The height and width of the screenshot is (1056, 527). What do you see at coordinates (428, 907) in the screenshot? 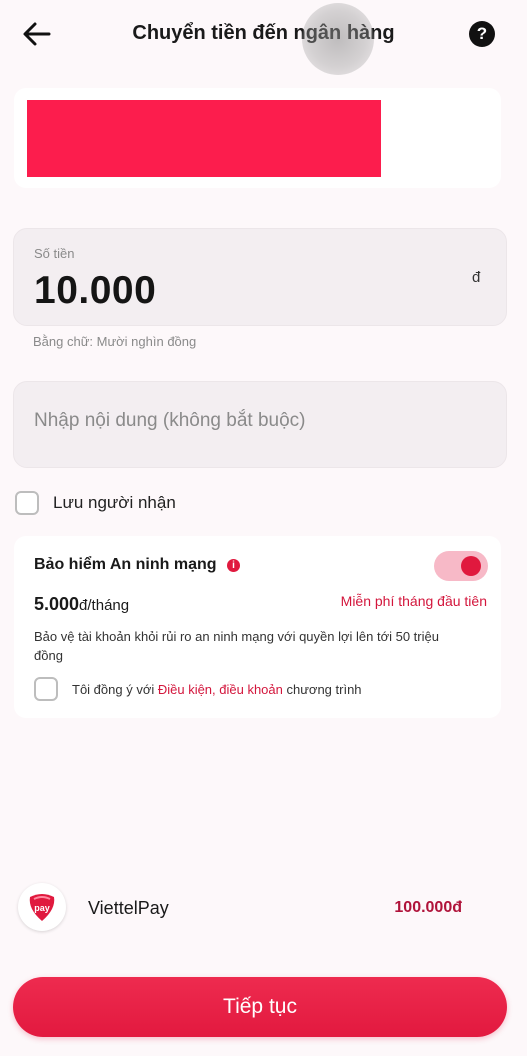
I see `payment-source-balance: 100.000đ` at bounding box center [428, 907].